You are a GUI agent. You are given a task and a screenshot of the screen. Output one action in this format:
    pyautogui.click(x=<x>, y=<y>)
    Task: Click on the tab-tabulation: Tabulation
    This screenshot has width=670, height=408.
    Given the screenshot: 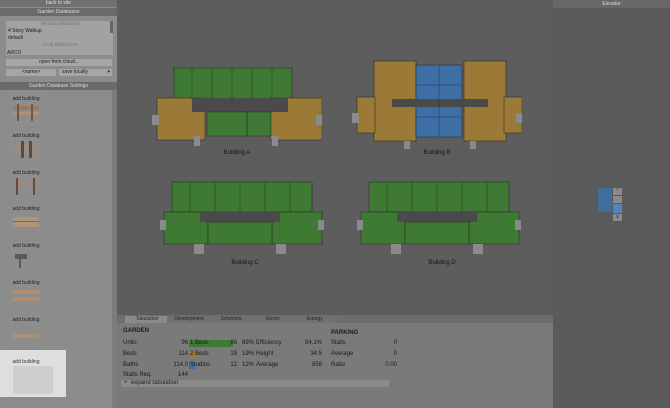 What is the action you would take?
    pyautogui.click(x=147, y=319)
    